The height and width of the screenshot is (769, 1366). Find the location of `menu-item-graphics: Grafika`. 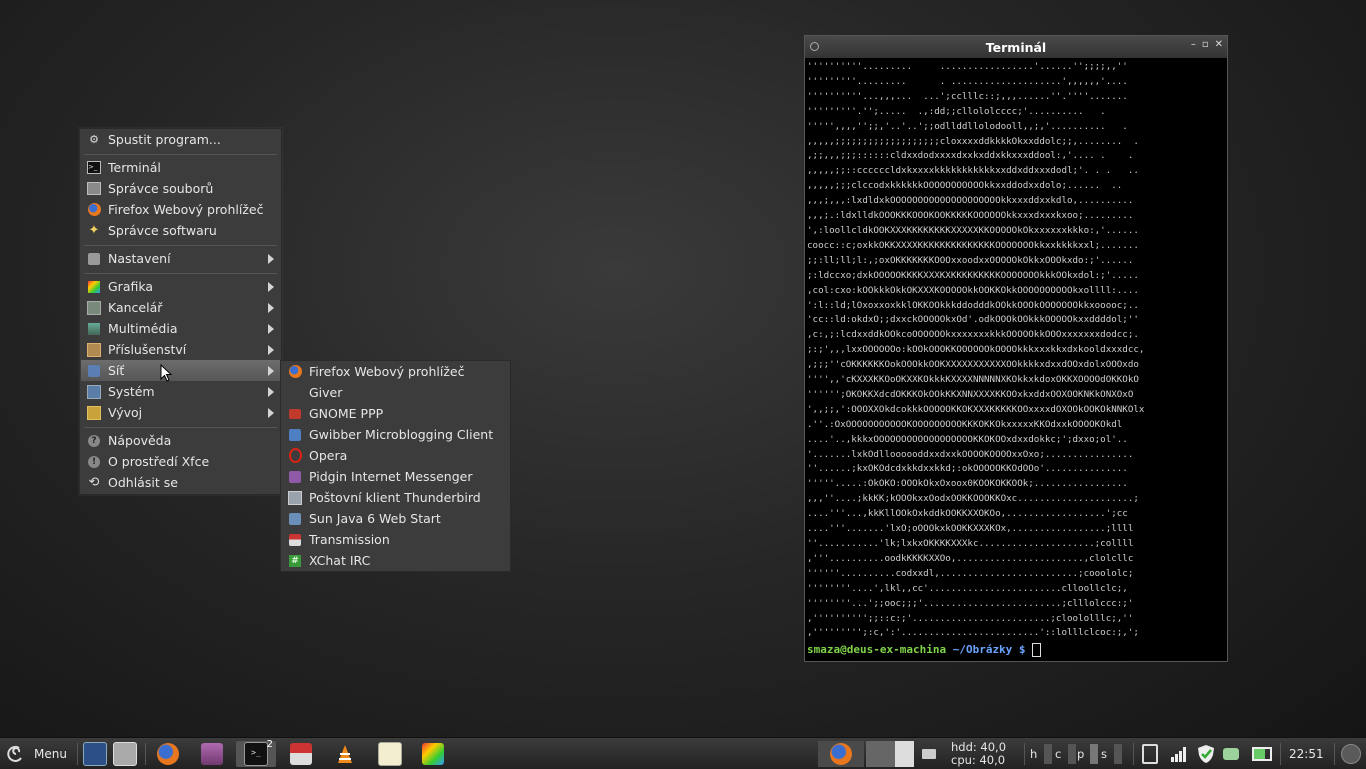

menu-item-graphics: Grafika is located at coordinates (180, 286).